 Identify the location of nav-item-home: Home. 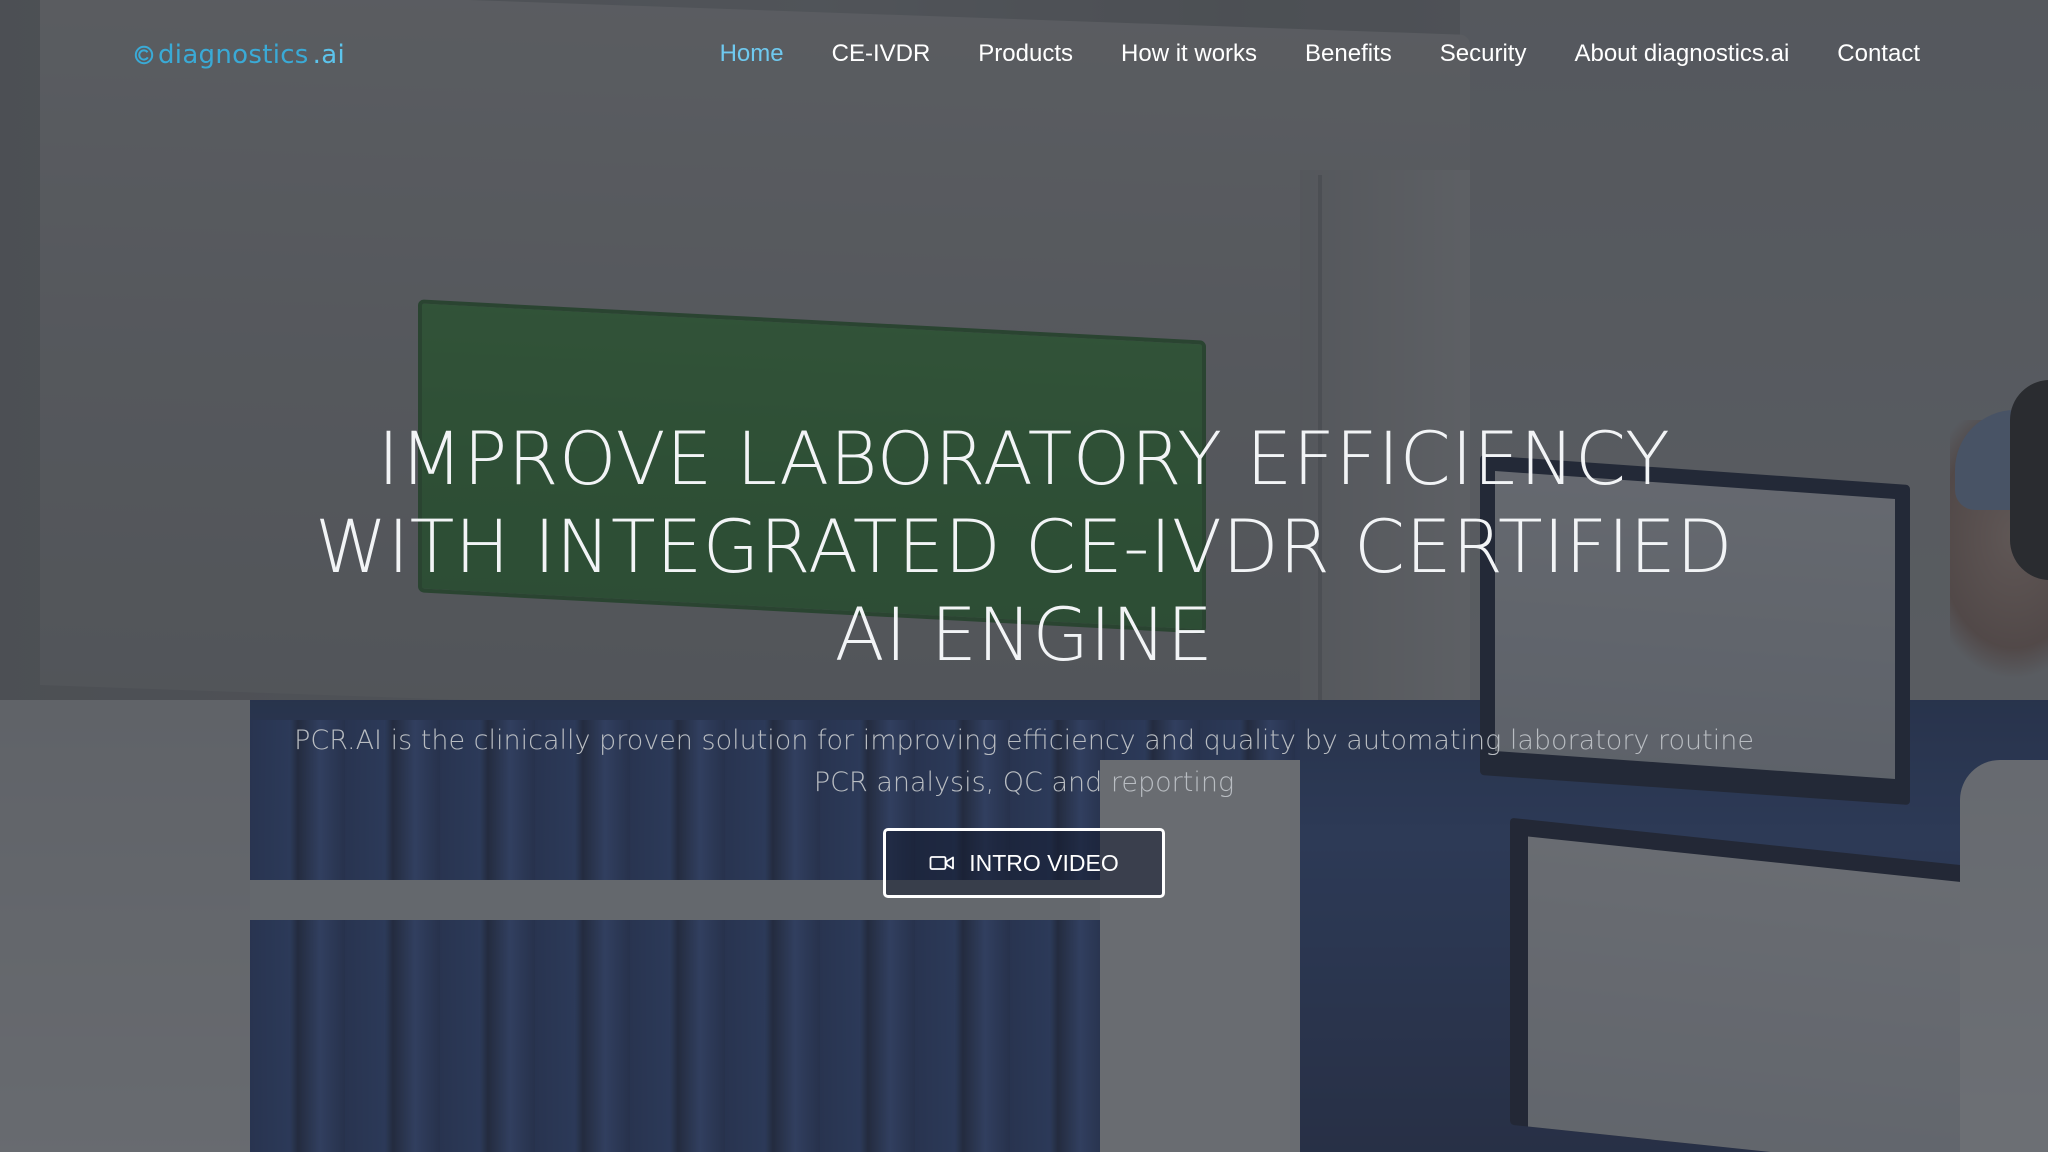
(752, 54).